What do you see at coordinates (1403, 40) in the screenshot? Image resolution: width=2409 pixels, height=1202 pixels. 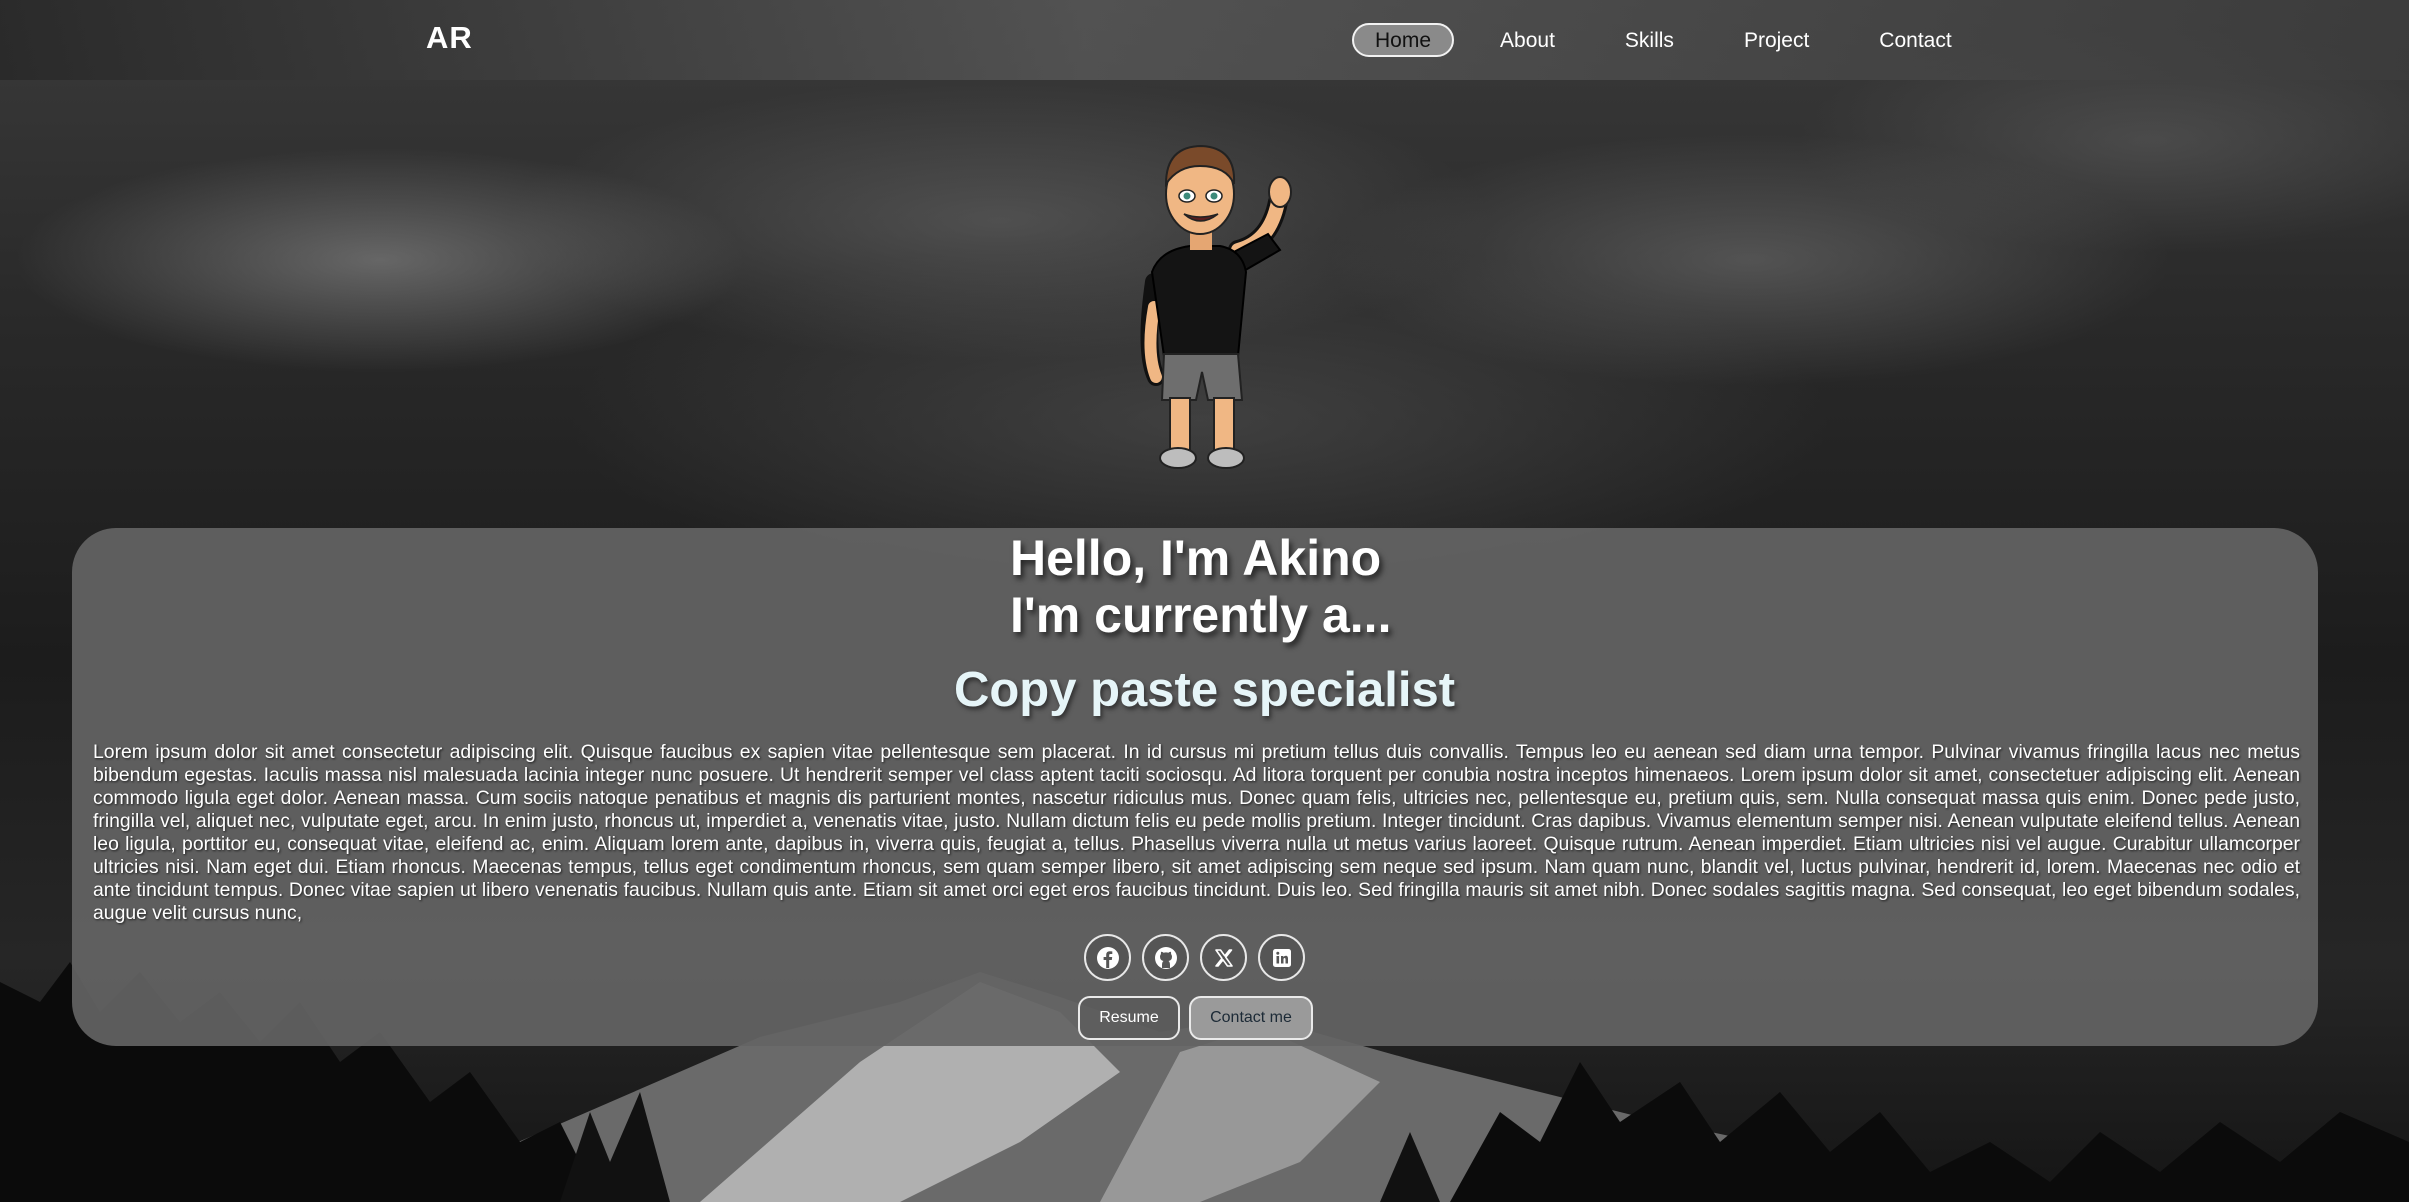 I see `nav-link-home: Home` at bounding box center [1403, 40].